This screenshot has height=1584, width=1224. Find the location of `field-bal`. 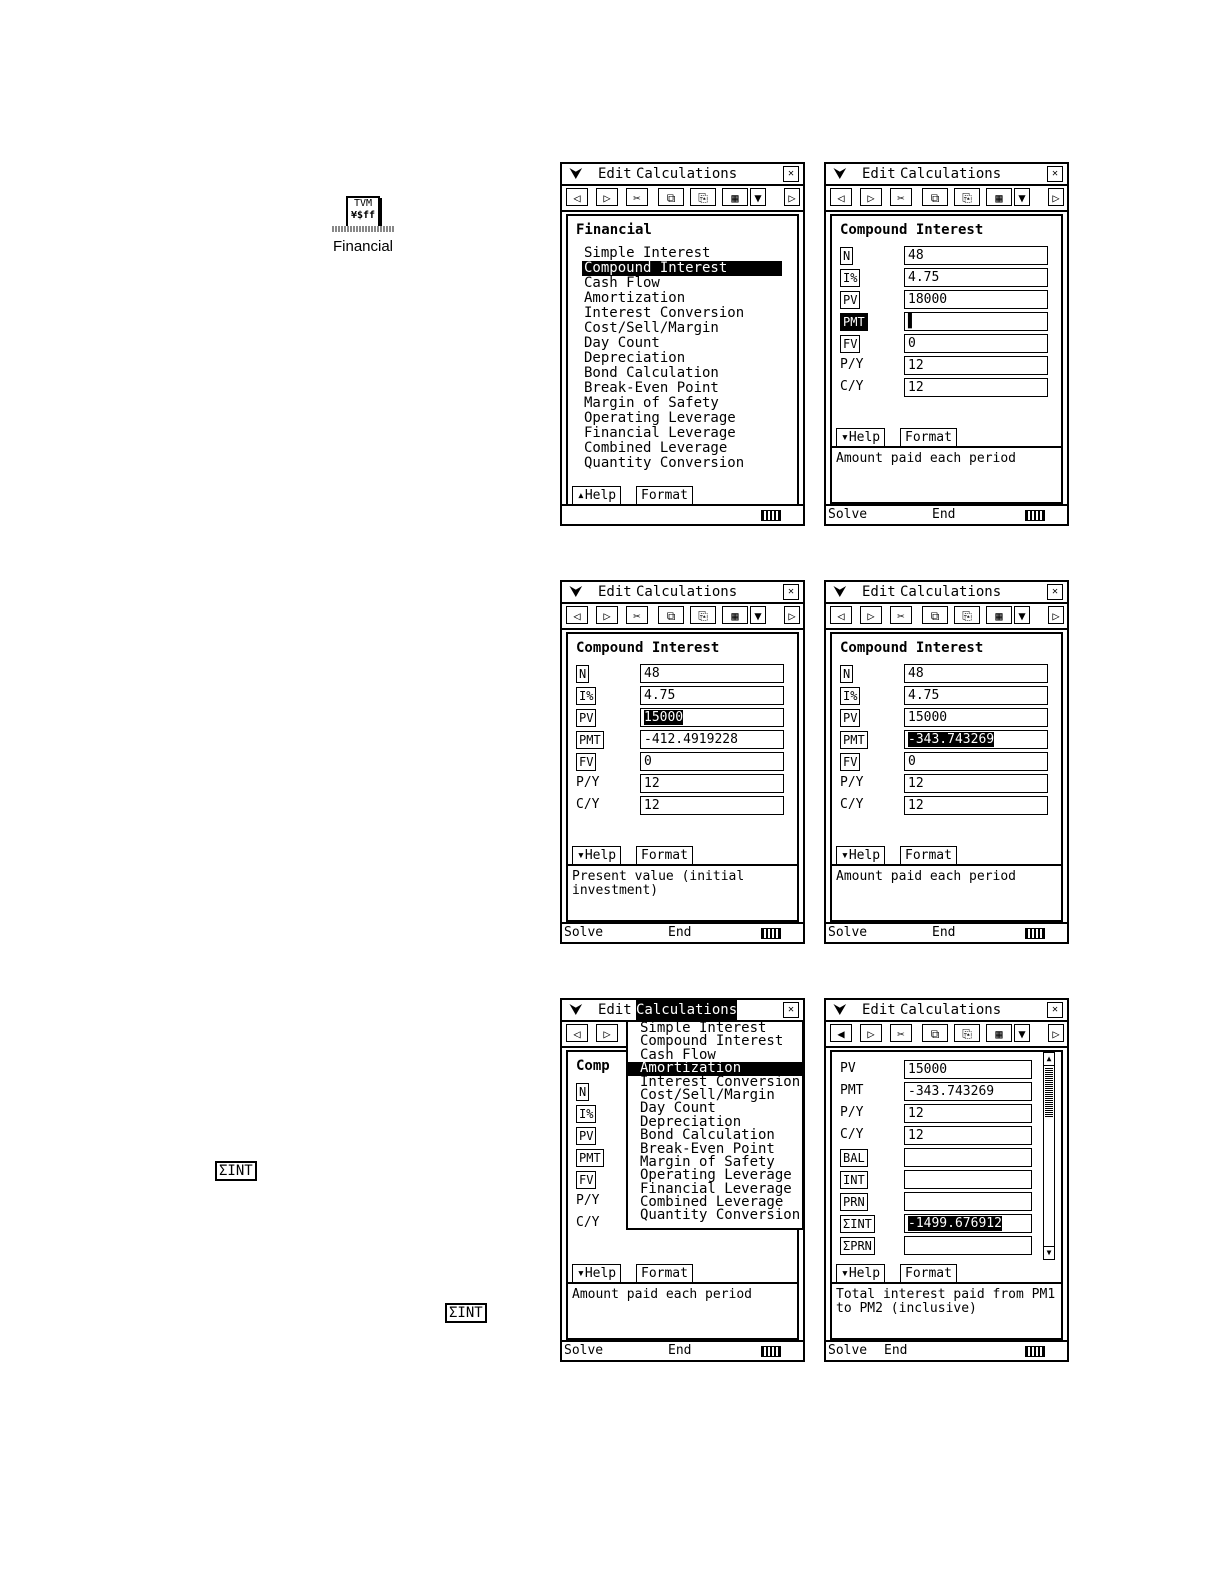

field-bal is located at coordinates (968, 1157).